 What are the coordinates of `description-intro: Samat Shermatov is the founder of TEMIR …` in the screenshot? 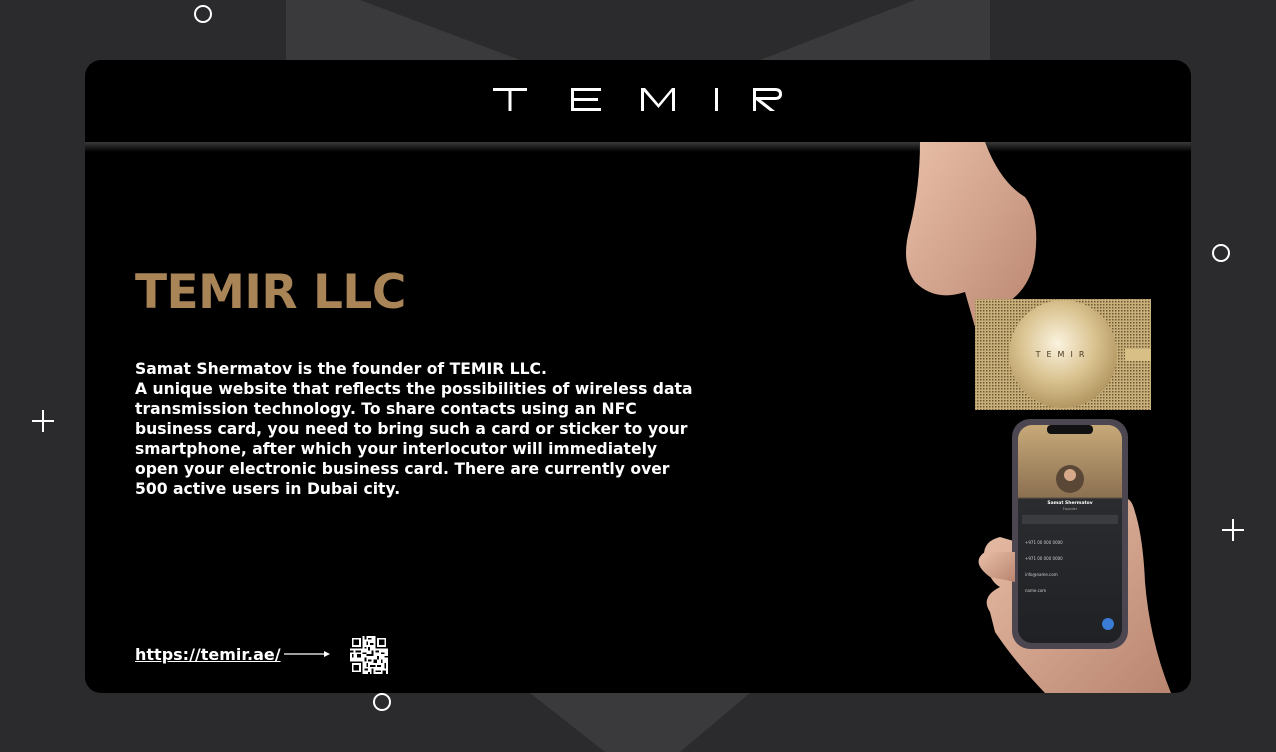 It's located at (341, 369).